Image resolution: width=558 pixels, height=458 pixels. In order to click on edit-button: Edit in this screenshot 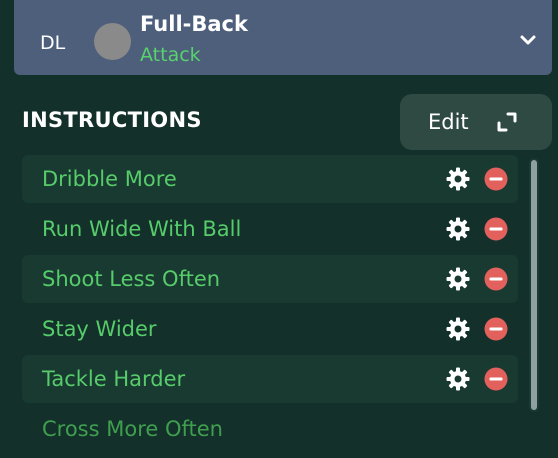, I will do `click(476, 122)`.